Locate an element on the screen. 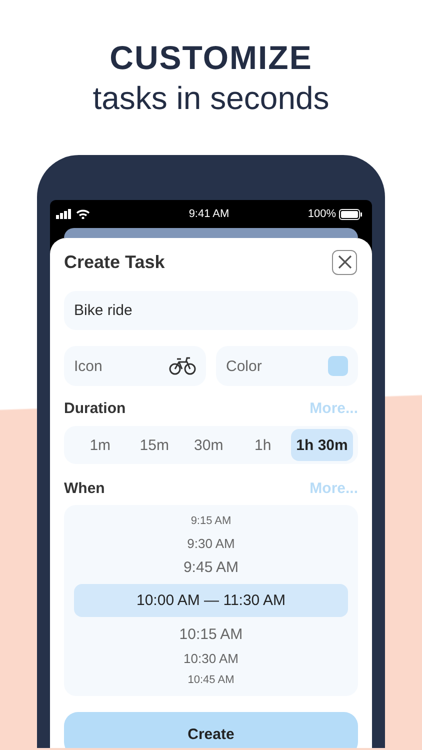 Image resolution: width=422 pixels, height=750 pixels. task-name-field: Bike ride is located at coordinates (211, 310).